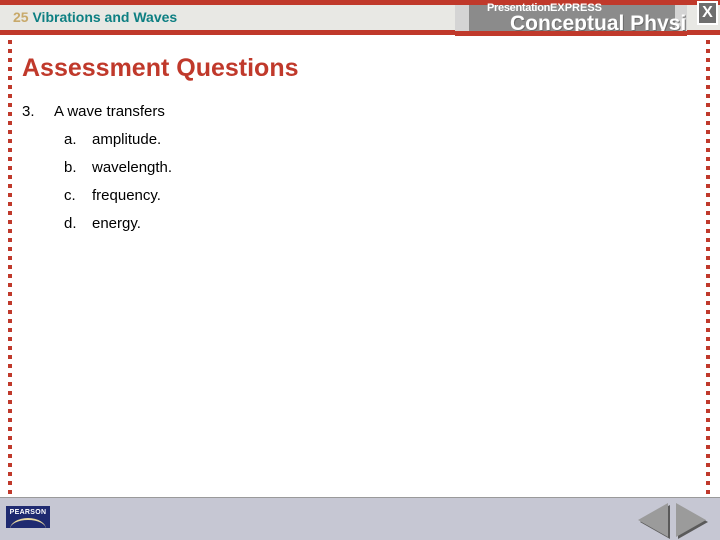 The image size is (720, 540). What do you see at coordinates (332, 224) in the screenshot?
I see `answer-option-d: d. energy.` at bounding box center [332, 224].